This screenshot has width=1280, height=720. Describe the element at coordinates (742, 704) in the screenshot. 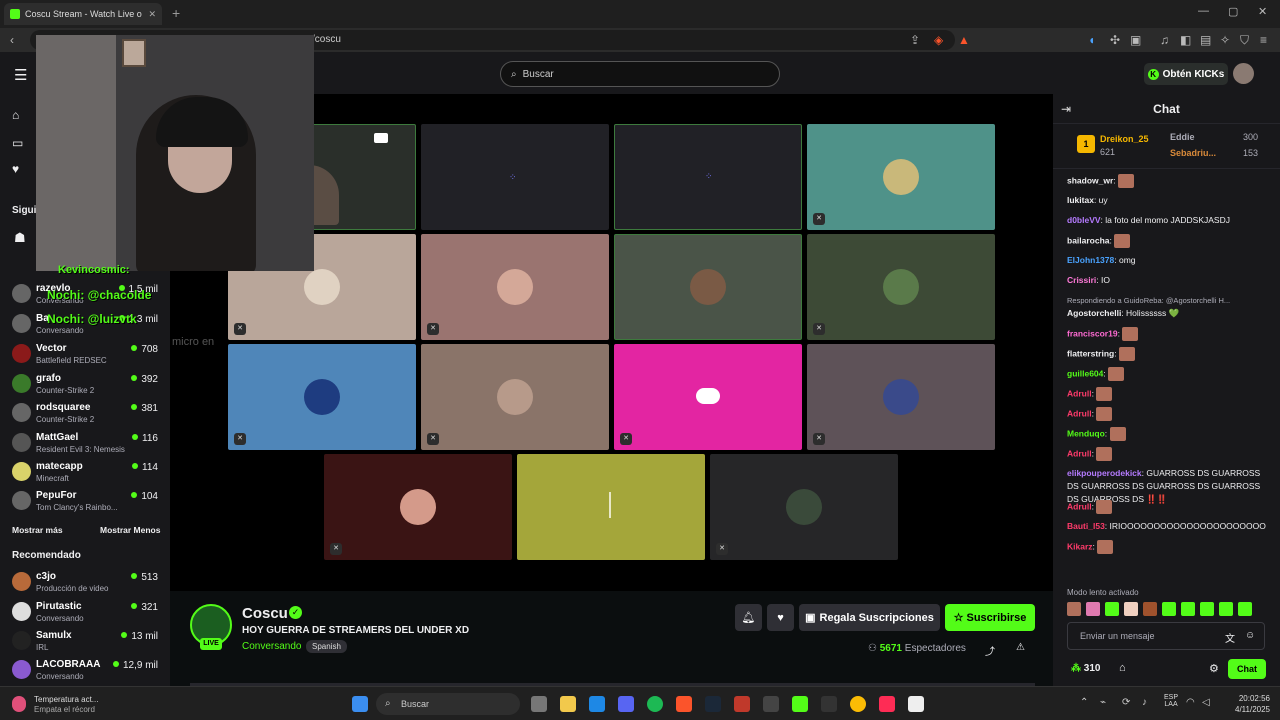

I see `voicemeeter-icon` at that location.